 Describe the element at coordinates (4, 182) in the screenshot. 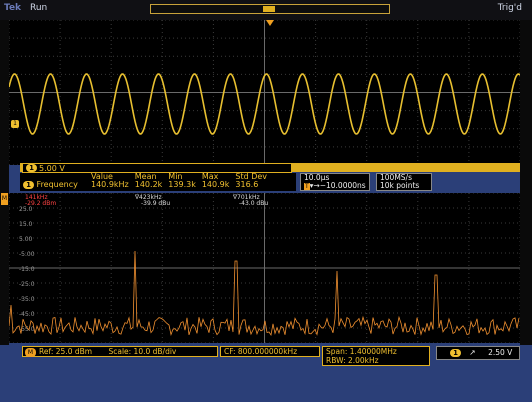

I see `left-frame` at that location.